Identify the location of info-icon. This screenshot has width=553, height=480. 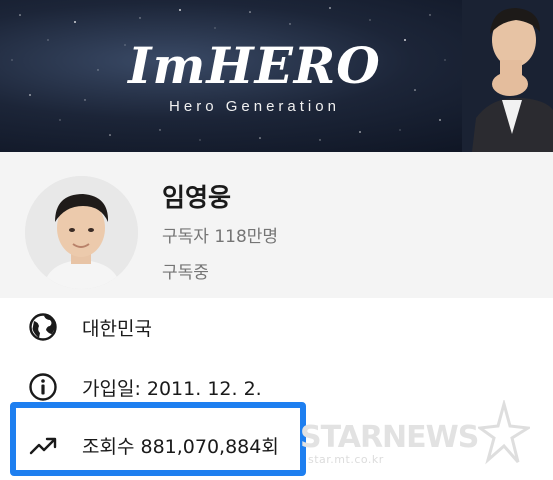
(43, 387).